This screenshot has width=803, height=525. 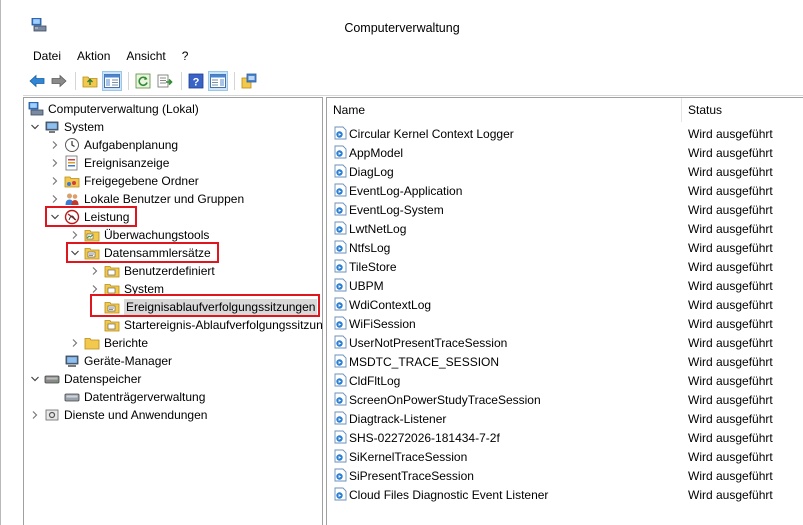 What do you see at coordinates (565, 152) in the screenshot?
I see `list-item: AppModel Wird ausgeführt` at bounding box center [565, 152].